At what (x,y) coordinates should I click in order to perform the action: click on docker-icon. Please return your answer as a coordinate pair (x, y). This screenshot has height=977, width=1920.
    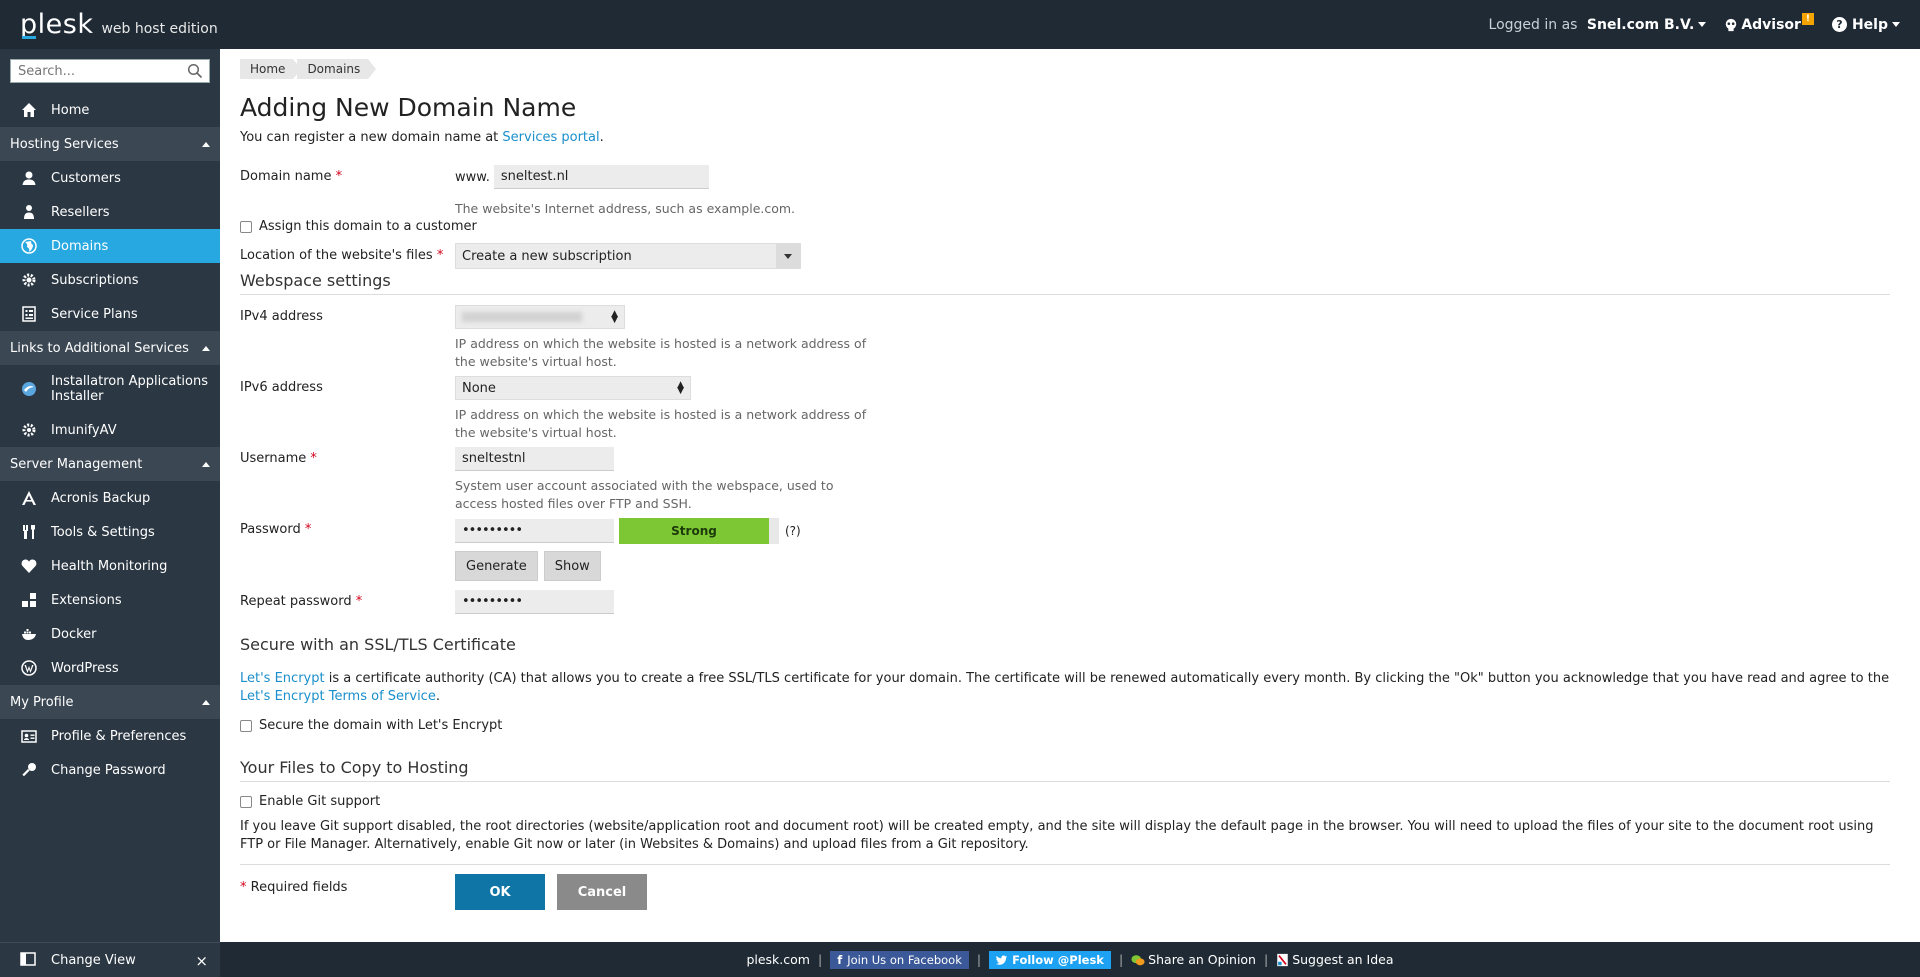
    Looking at the image, I should click on (29, 634).